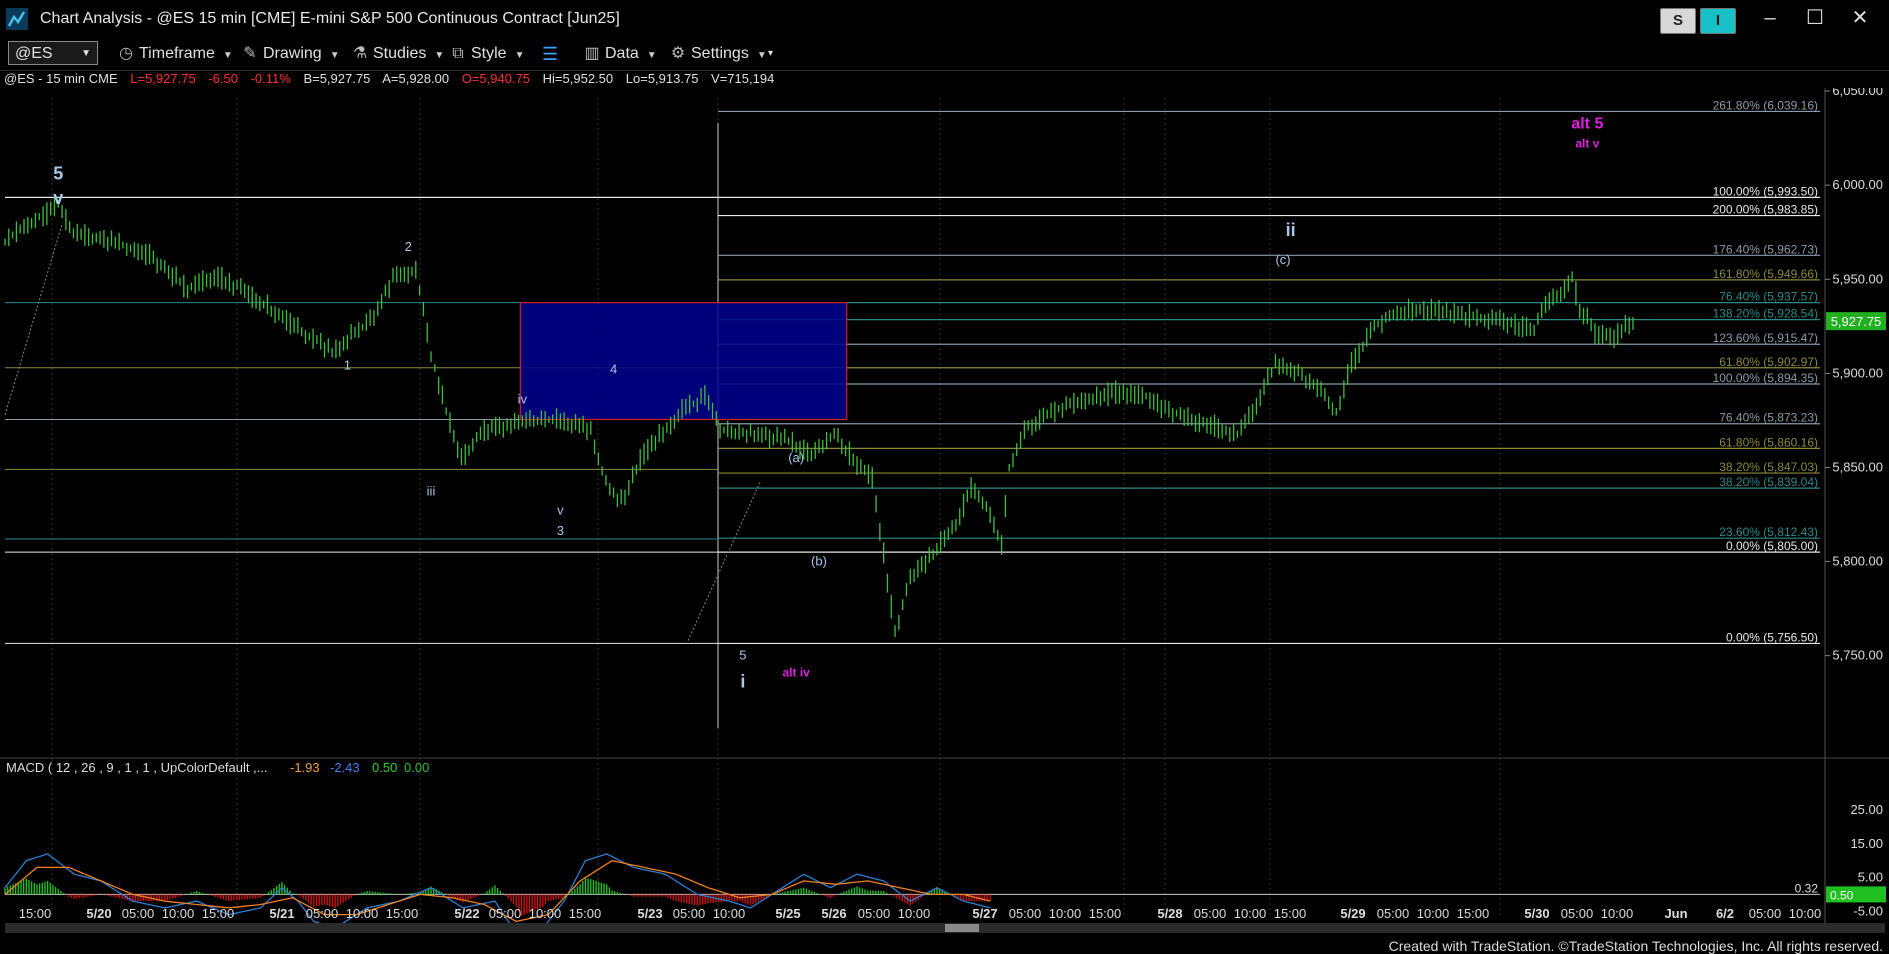  Describe the element at coordinates (796, 457) in the screenshot. I see `wave-label: (a)` at that location.